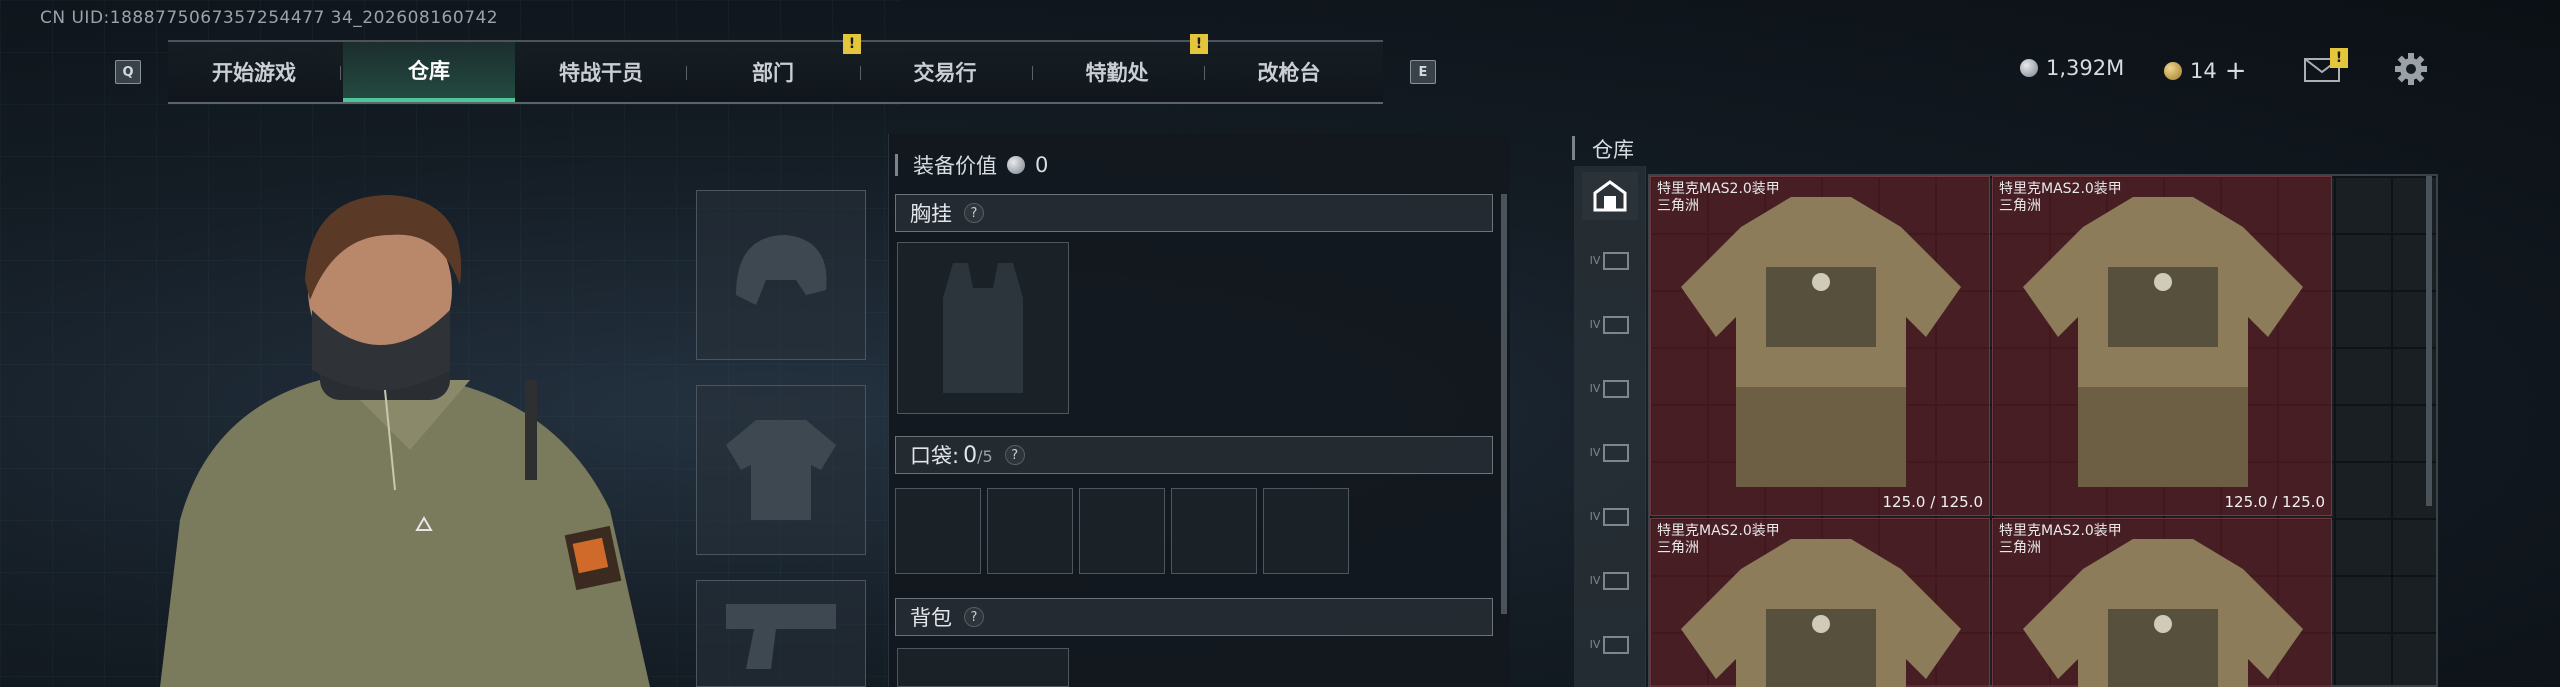 The height and width of the screenshot is (687, 2560). Describe the element at coordinates (1613, 150) in the screenshot. I see `storage-title: 仓库` at that location.